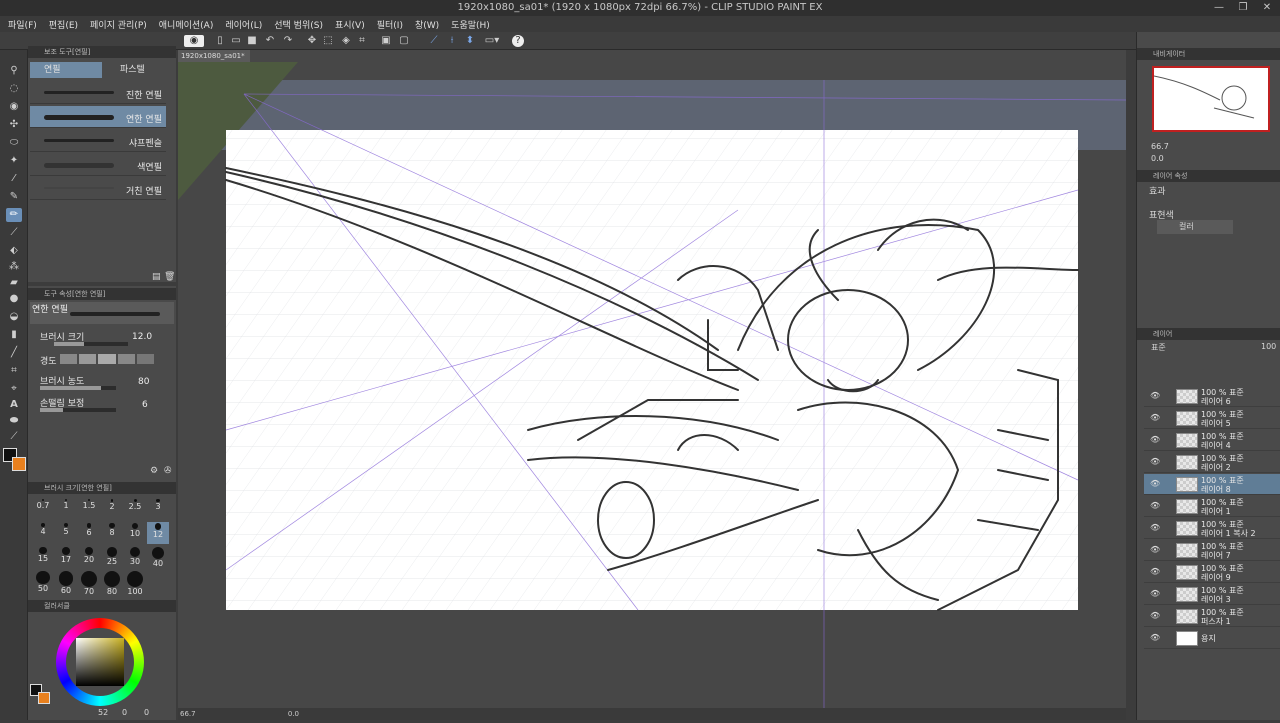  I want to click on scale-icon: ⌗, so click(362, 41).